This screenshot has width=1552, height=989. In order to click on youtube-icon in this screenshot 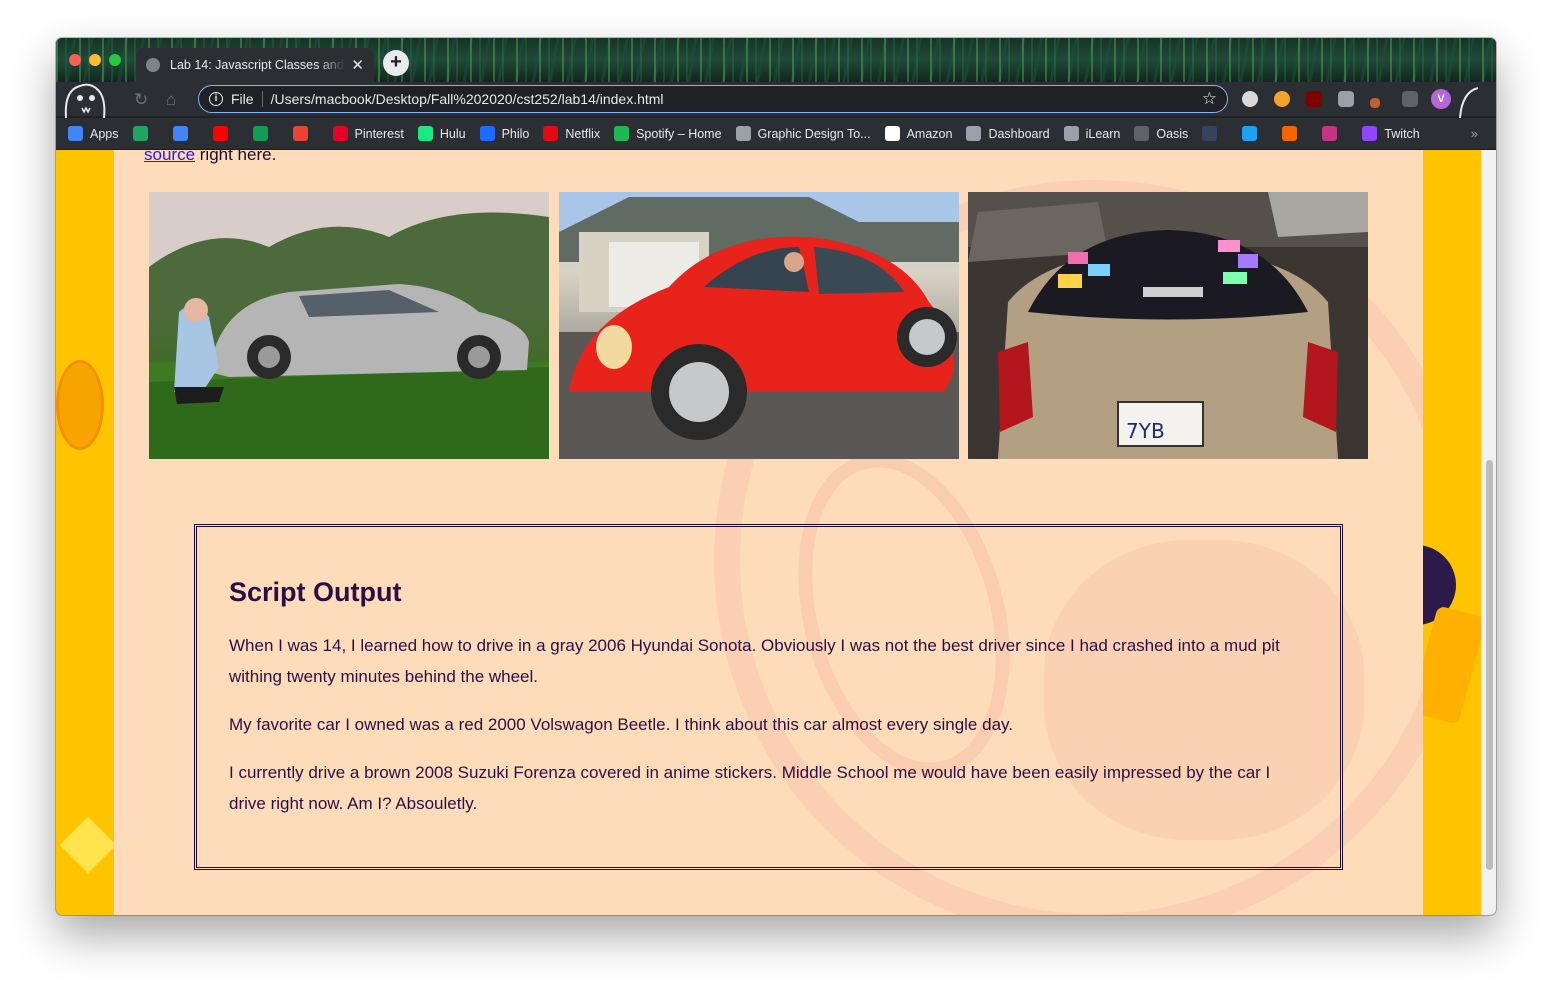, I will do `click(220, 133)`.